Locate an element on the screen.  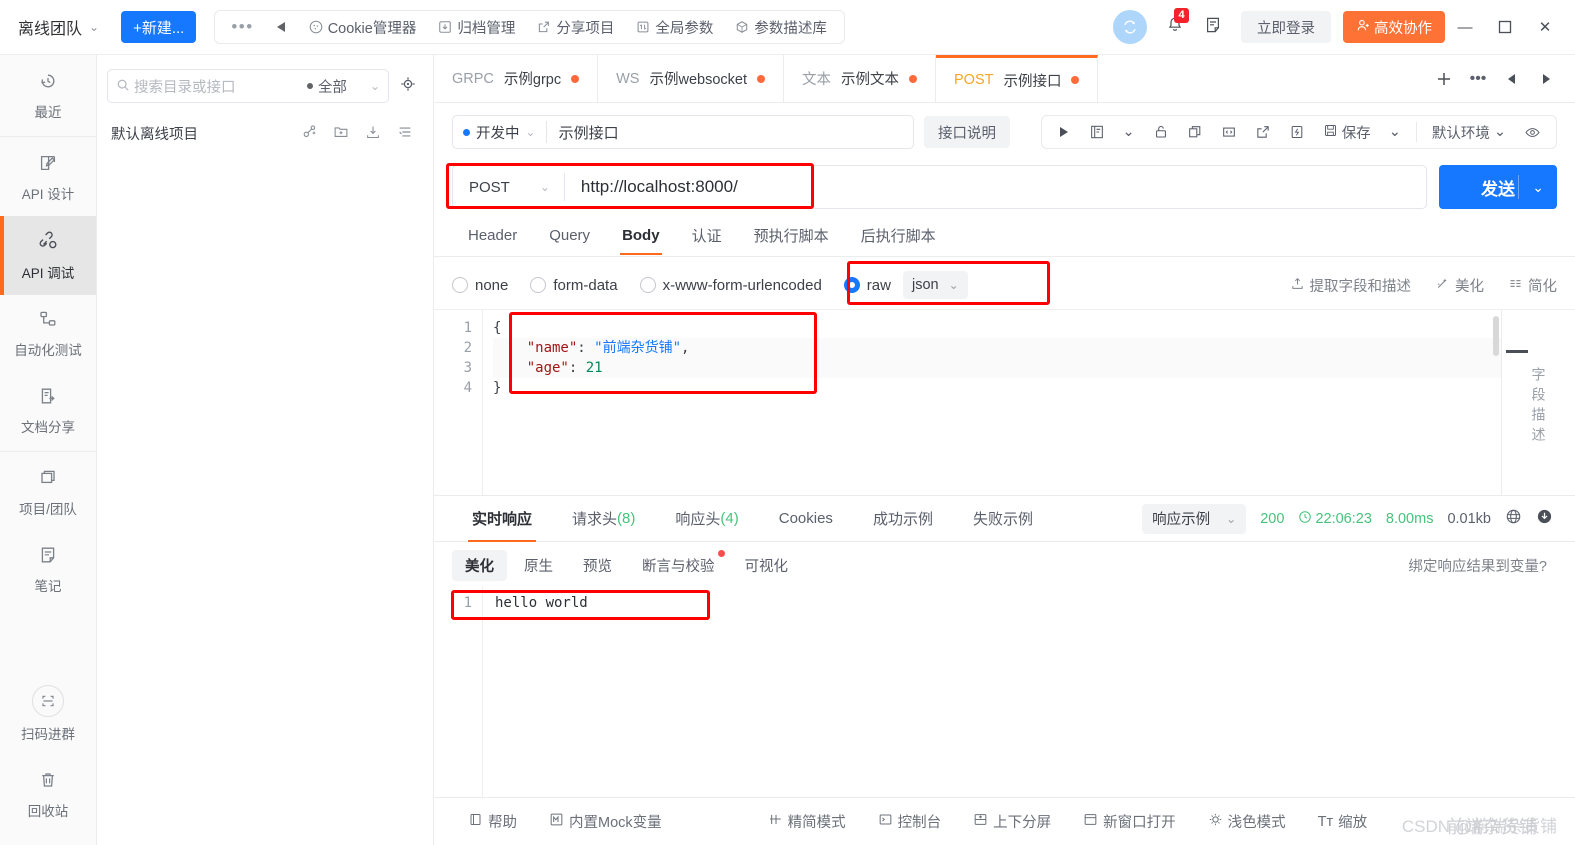
tab-header: Header is located at coordinates (492, 234).